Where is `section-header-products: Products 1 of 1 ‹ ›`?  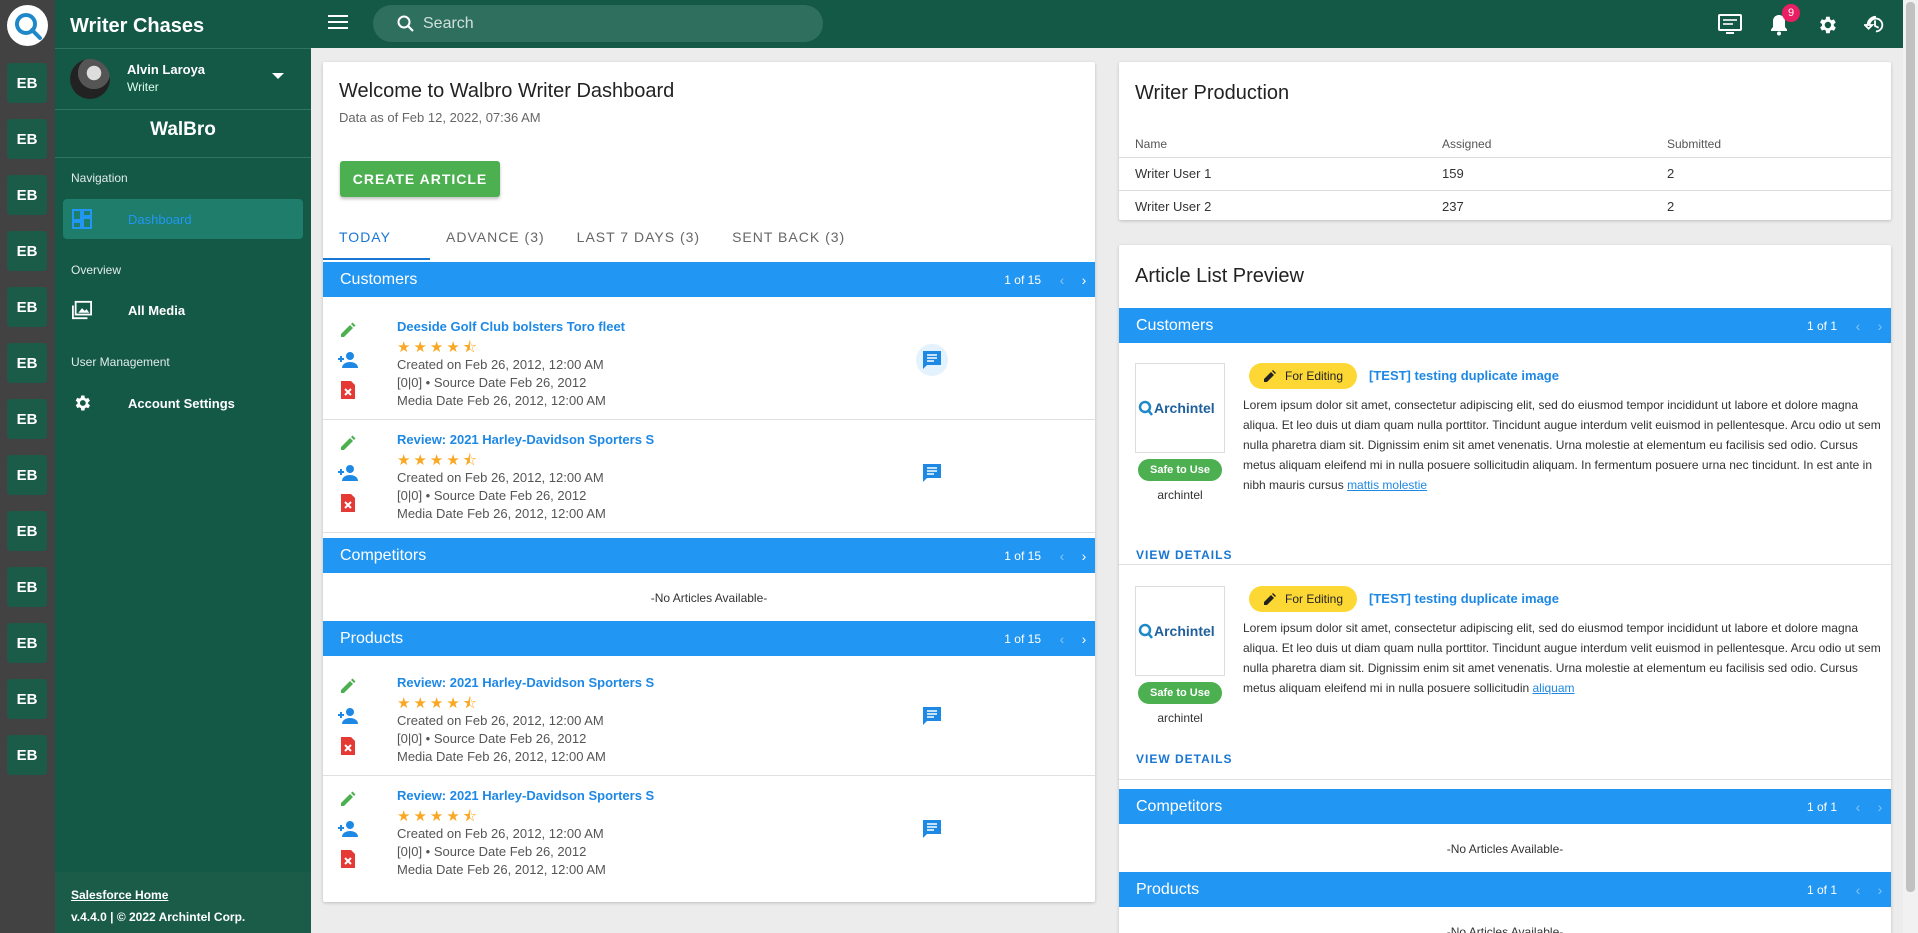 section-header-products: Products 1 of 1 ‹ › is located at coordinates (1505, 889).